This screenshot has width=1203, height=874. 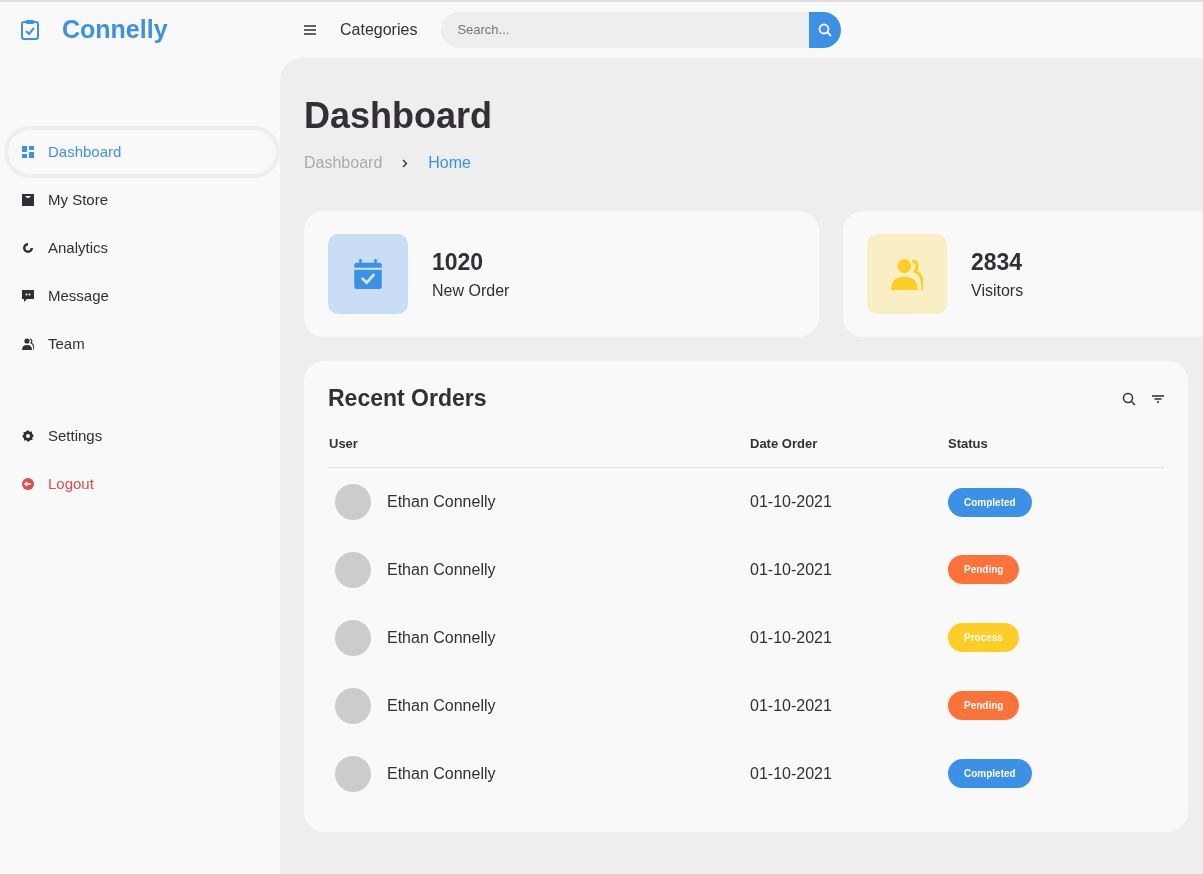 I want to click on menu-icon, so click(x=310, y=30).